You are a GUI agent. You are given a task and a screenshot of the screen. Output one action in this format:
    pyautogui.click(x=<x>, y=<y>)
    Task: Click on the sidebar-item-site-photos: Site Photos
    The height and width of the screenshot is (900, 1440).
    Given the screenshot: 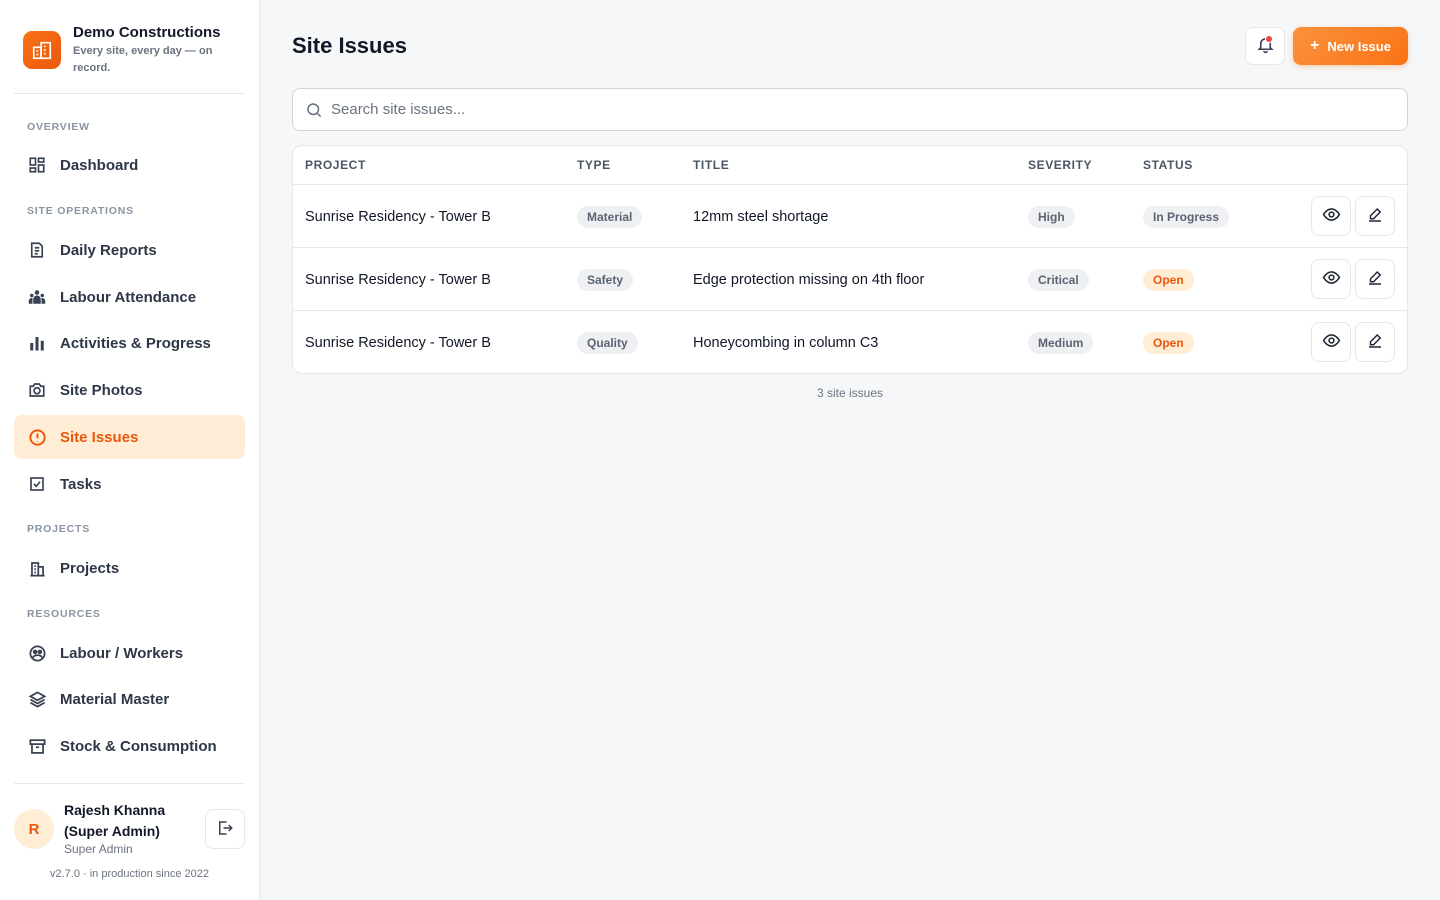 What is the action you would take?
    pyautogui.click(x=129, y=390)
    